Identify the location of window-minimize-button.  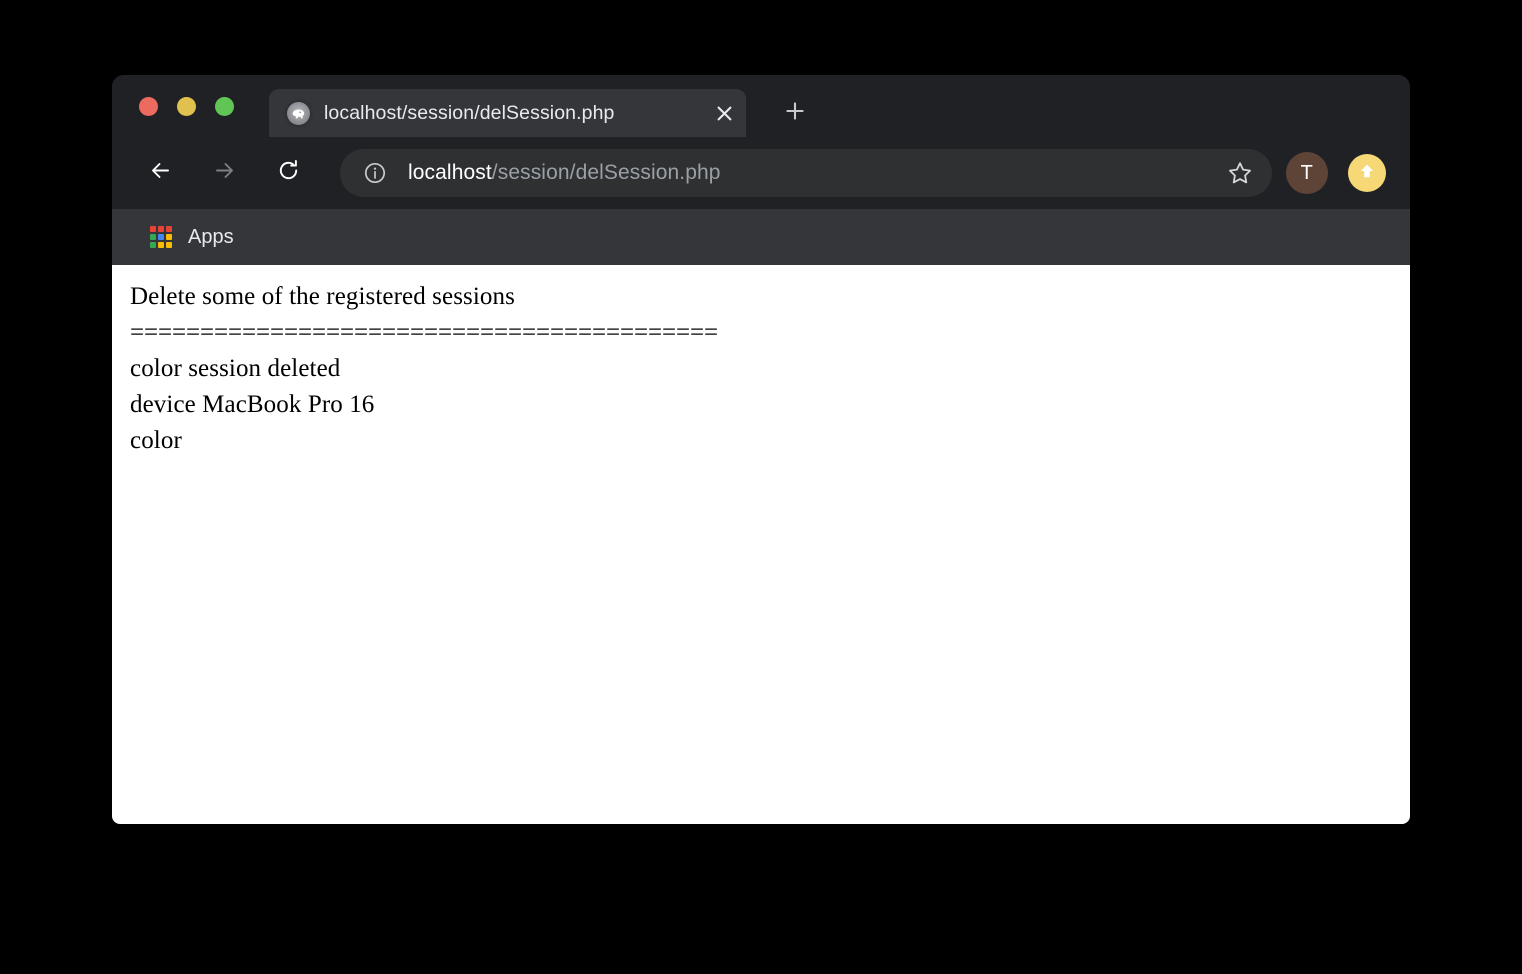
(186, 106).